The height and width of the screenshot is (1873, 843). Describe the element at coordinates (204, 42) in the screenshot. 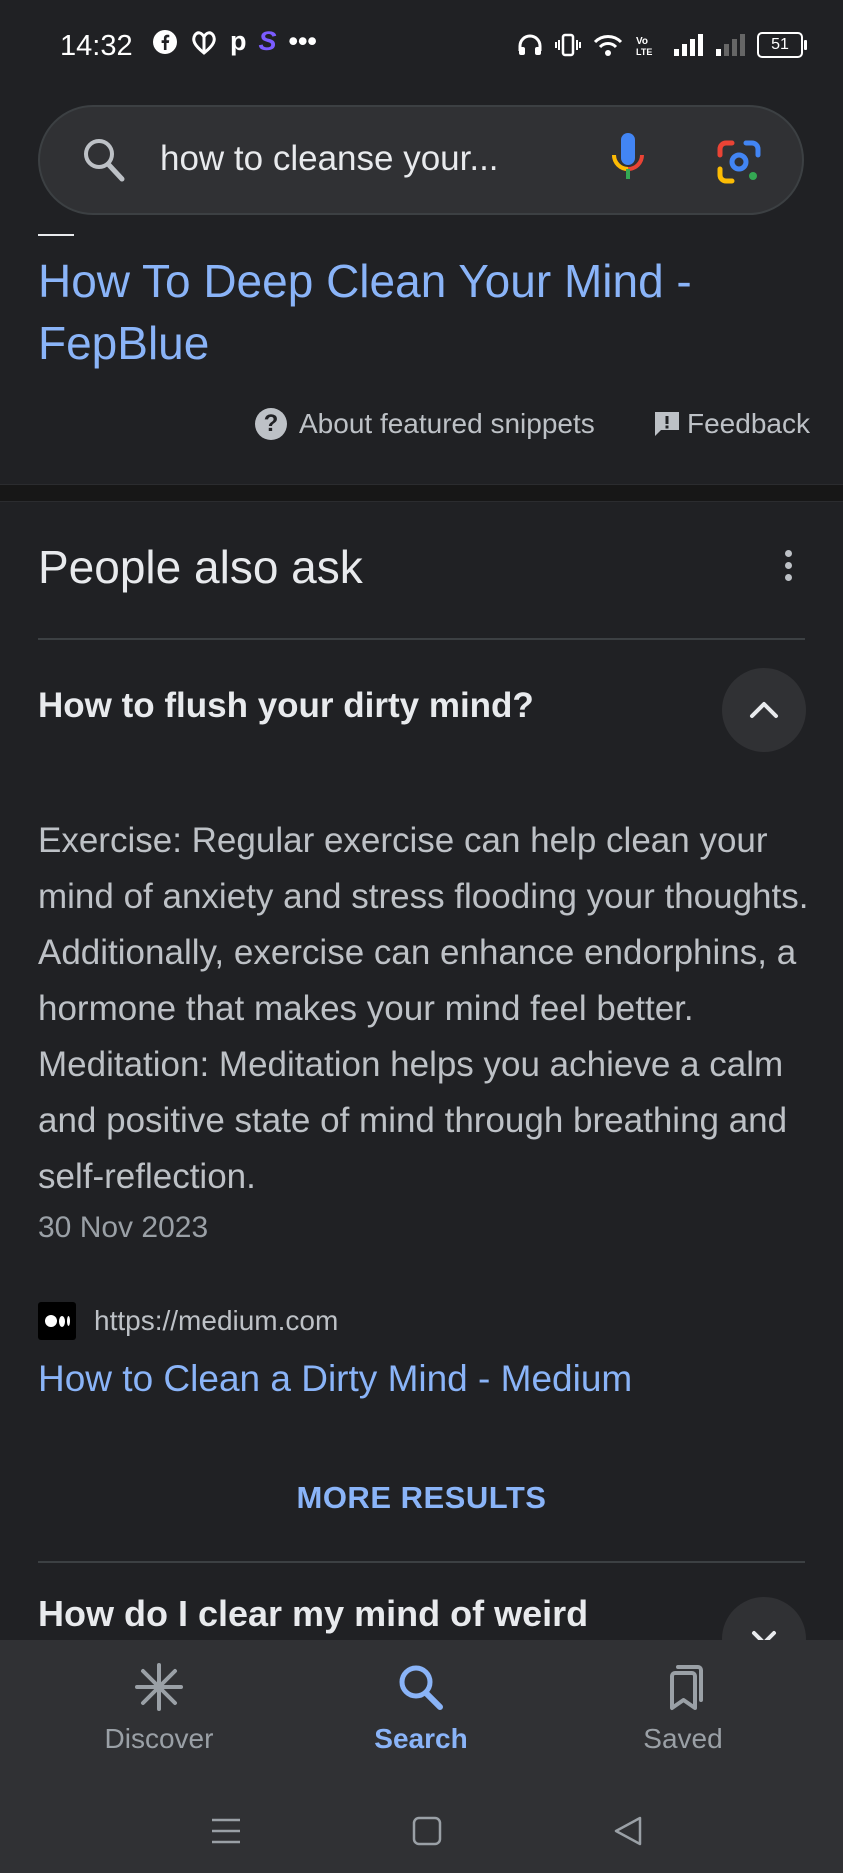

I see `heart-hands-icon` at that location.